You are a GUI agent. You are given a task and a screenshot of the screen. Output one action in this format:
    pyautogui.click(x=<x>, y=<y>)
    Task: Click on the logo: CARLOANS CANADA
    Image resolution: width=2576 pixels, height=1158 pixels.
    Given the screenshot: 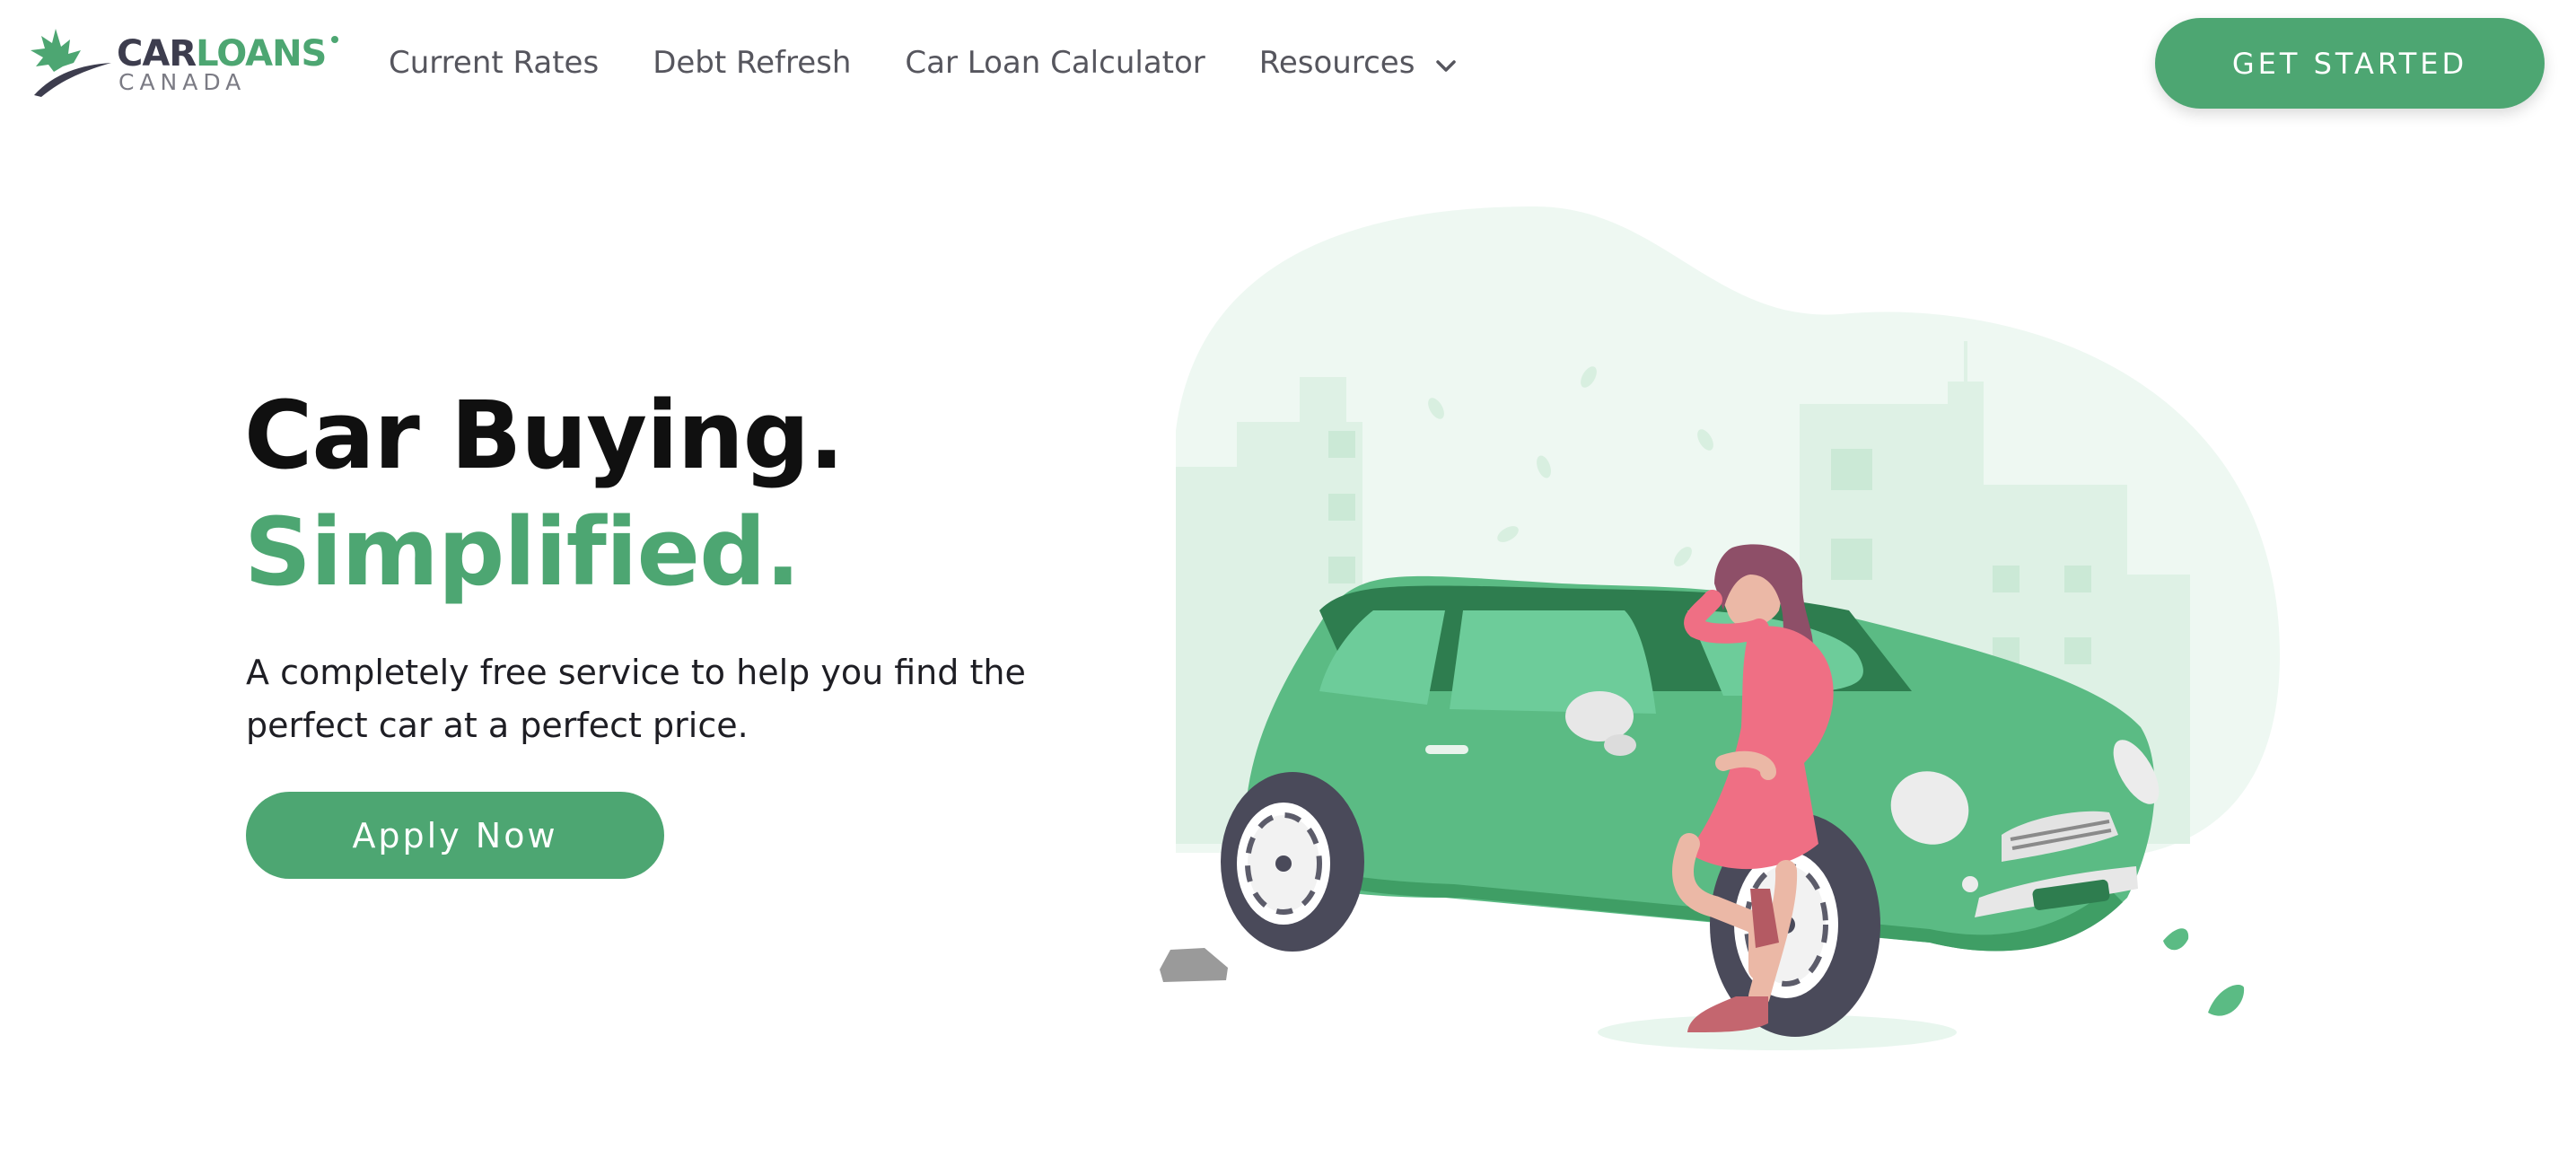 What is the action you would take?
    pyautogui.click(x=183, y=63)
    